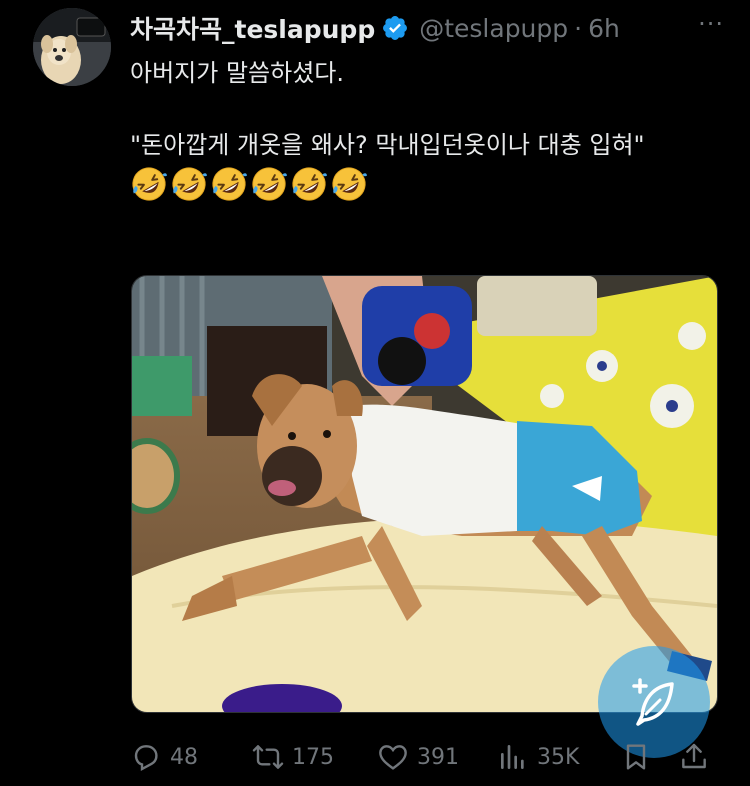  I want to click on avatar, so click(72, 47).